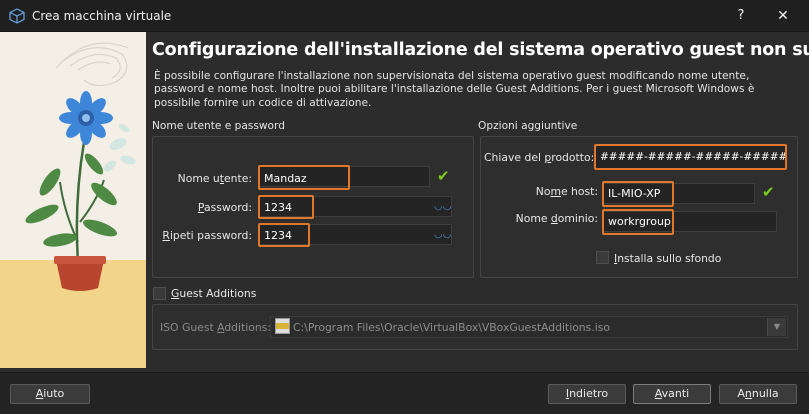 The height and width of the screenshot is (414, 809). I want to click on iso-label: ISO Guest Additions:, so click(215, 327).